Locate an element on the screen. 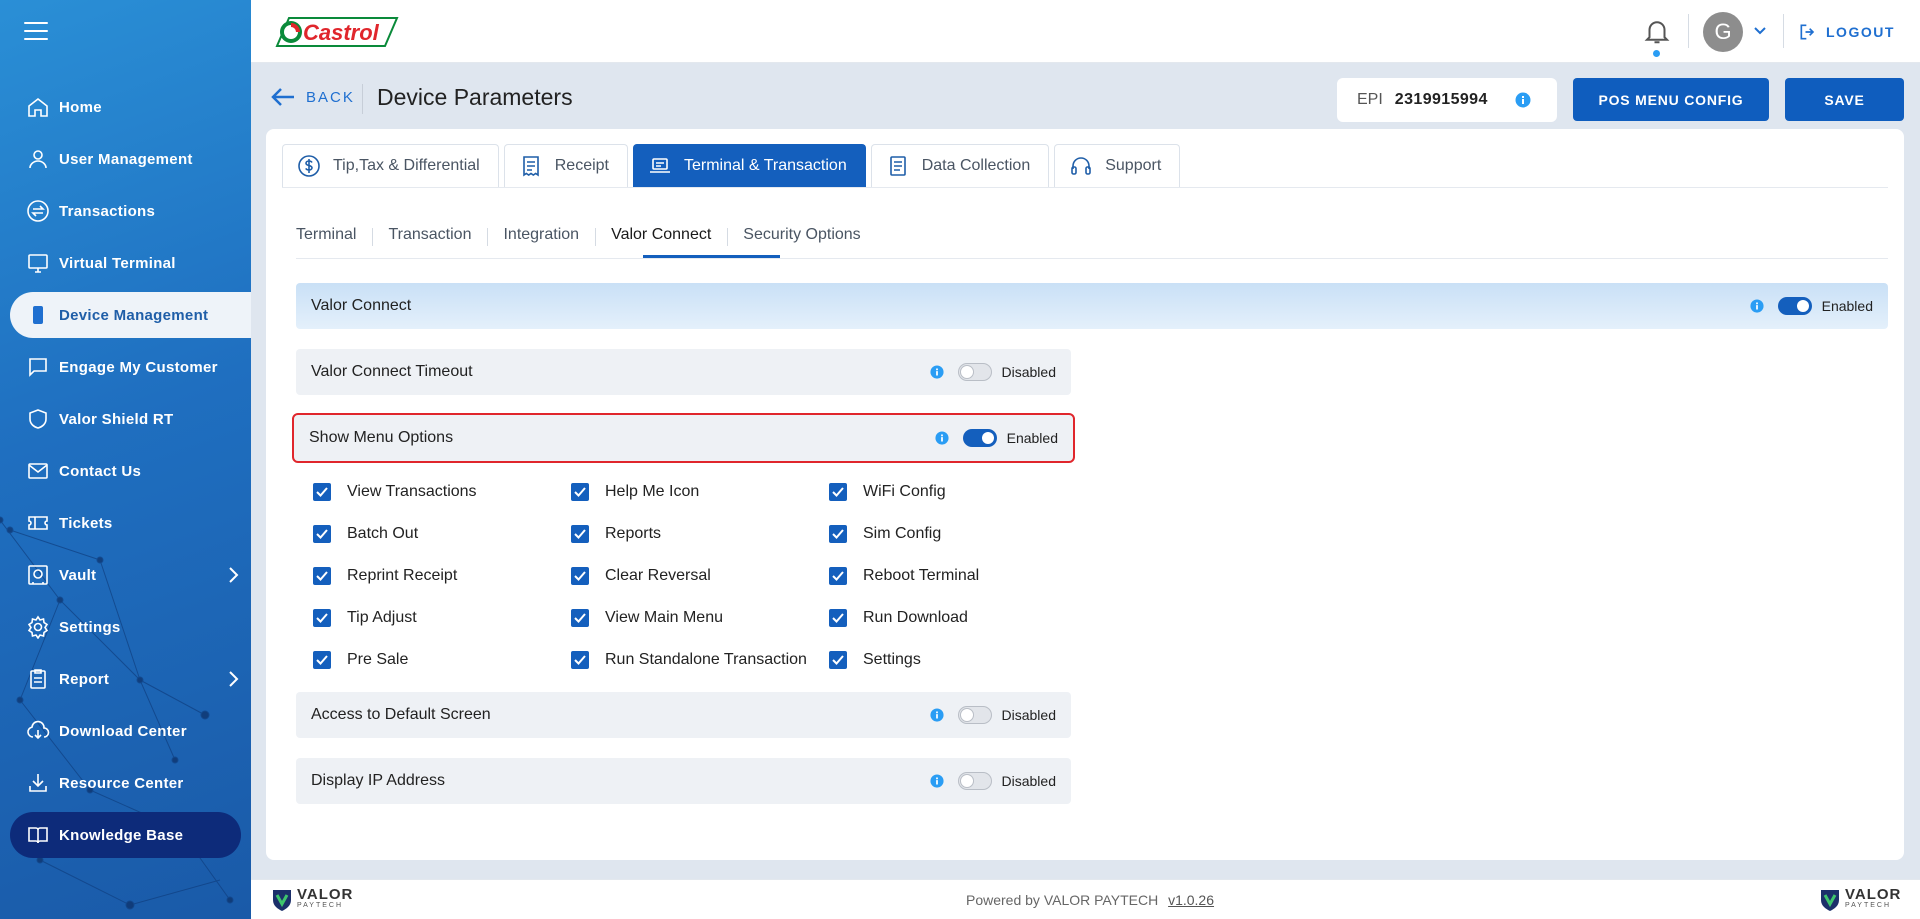 Image resolution: width=1920 pixels, height=919 pixels. sidebar-item-contact-us: Contact Us is located at coordinates (130, 471).